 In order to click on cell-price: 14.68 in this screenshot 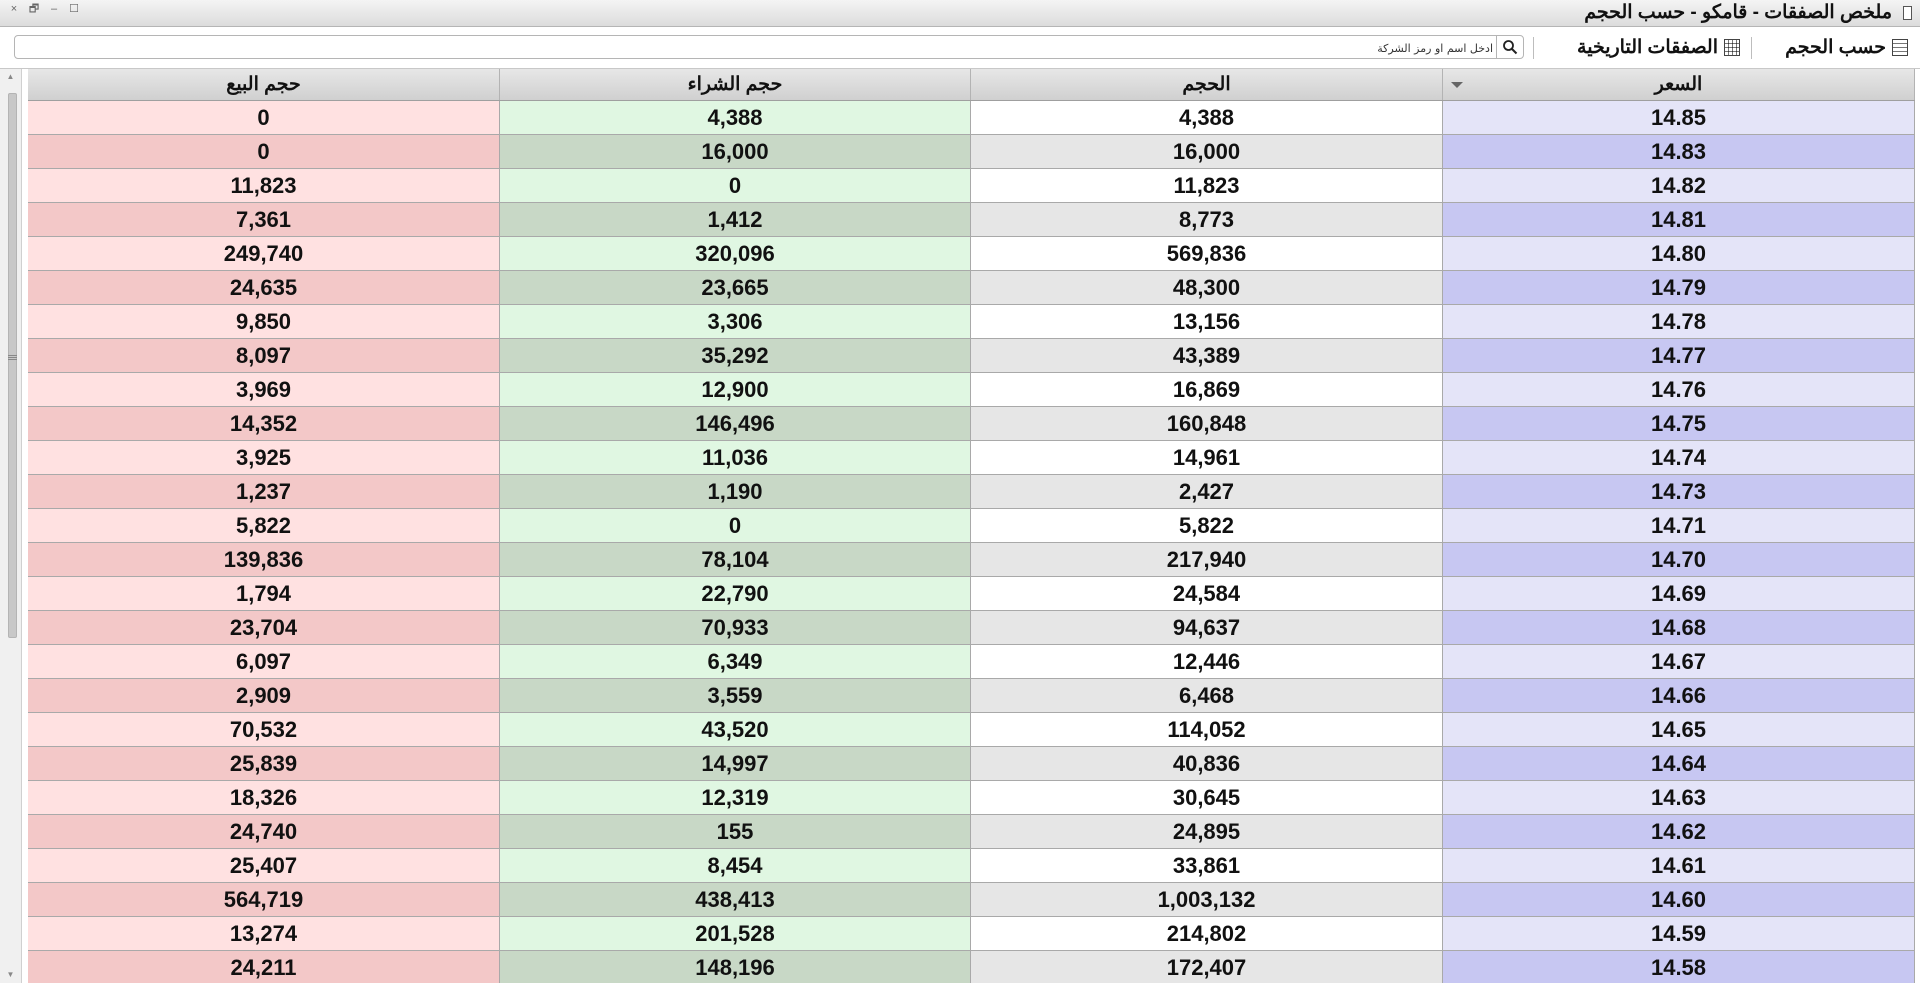, I will do `click(1679, 628)`.